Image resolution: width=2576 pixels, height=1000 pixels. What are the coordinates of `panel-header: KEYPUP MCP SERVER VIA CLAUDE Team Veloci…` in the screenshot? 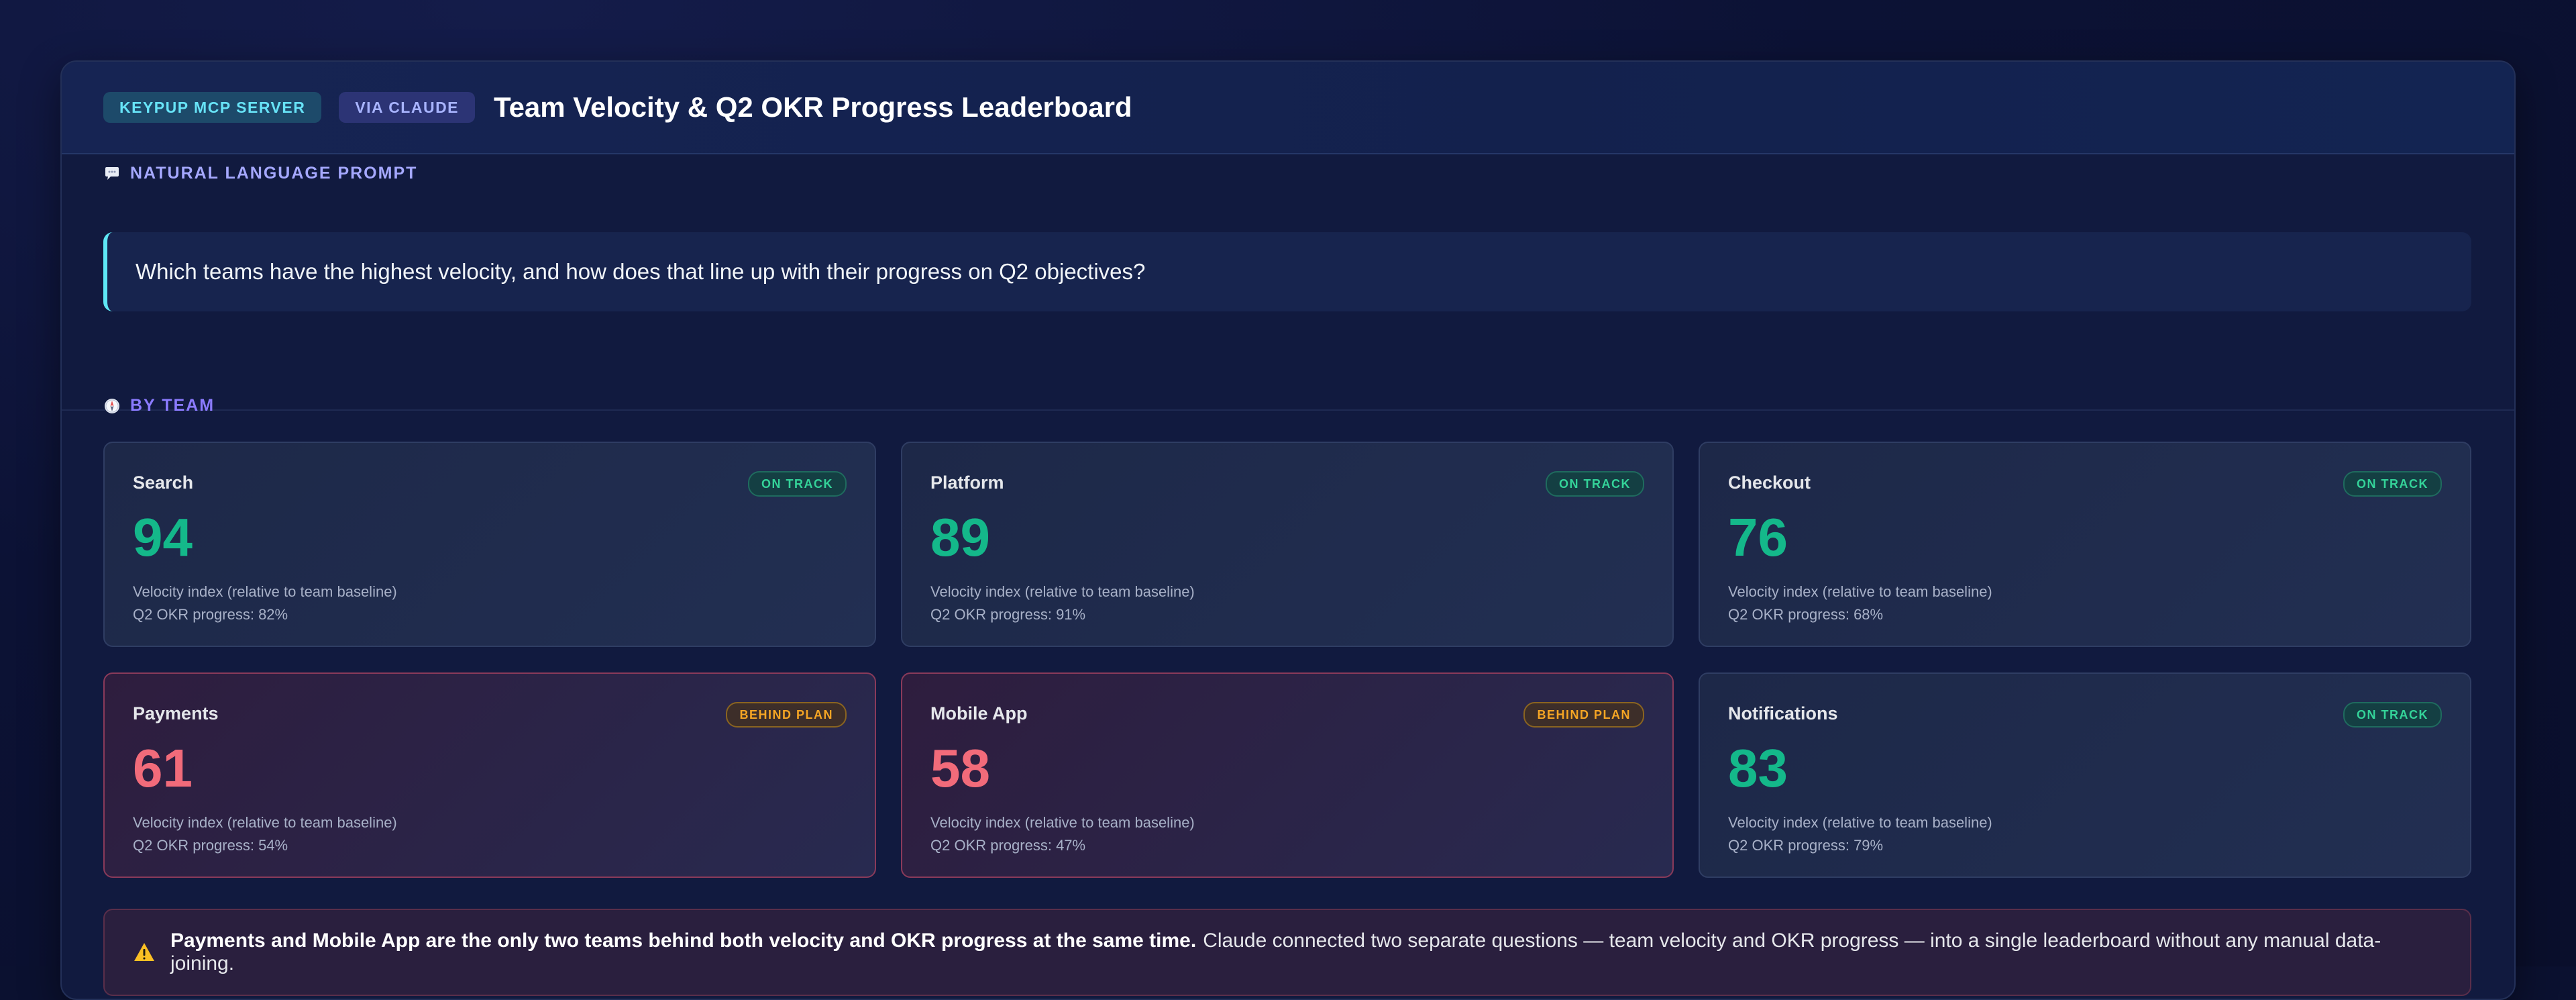 It's located at (1288, 108).